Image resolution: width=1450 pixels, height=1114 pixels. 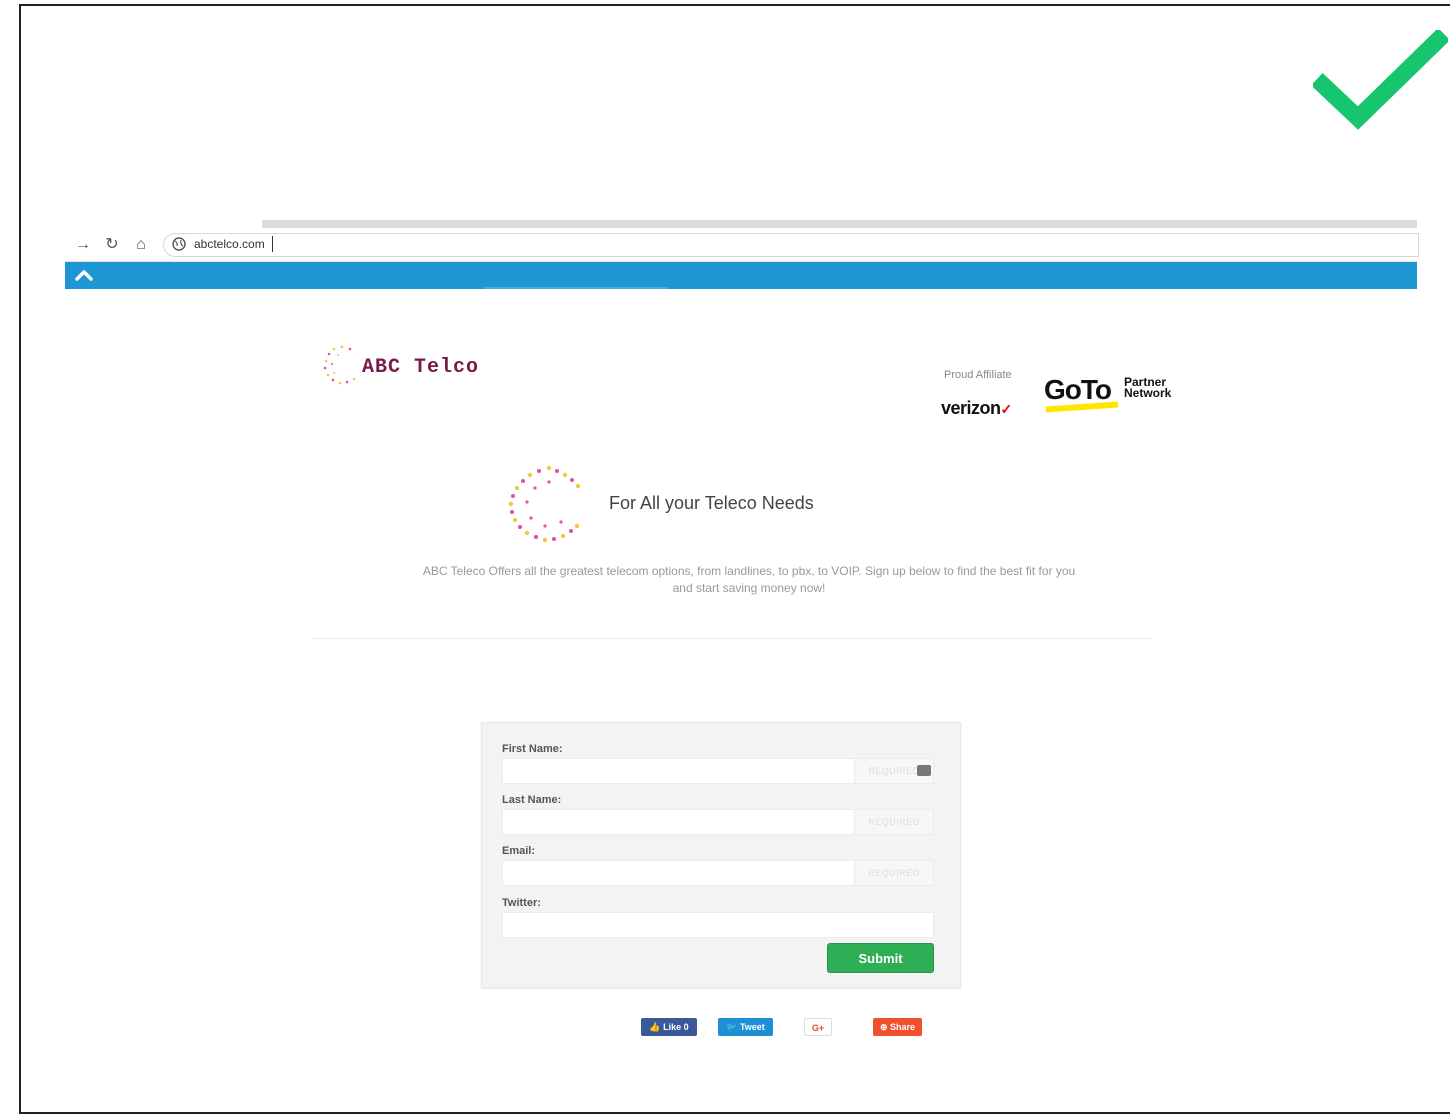 I want to click on hero-title: For All your Teleco Needs, so click(x=711, y=503).